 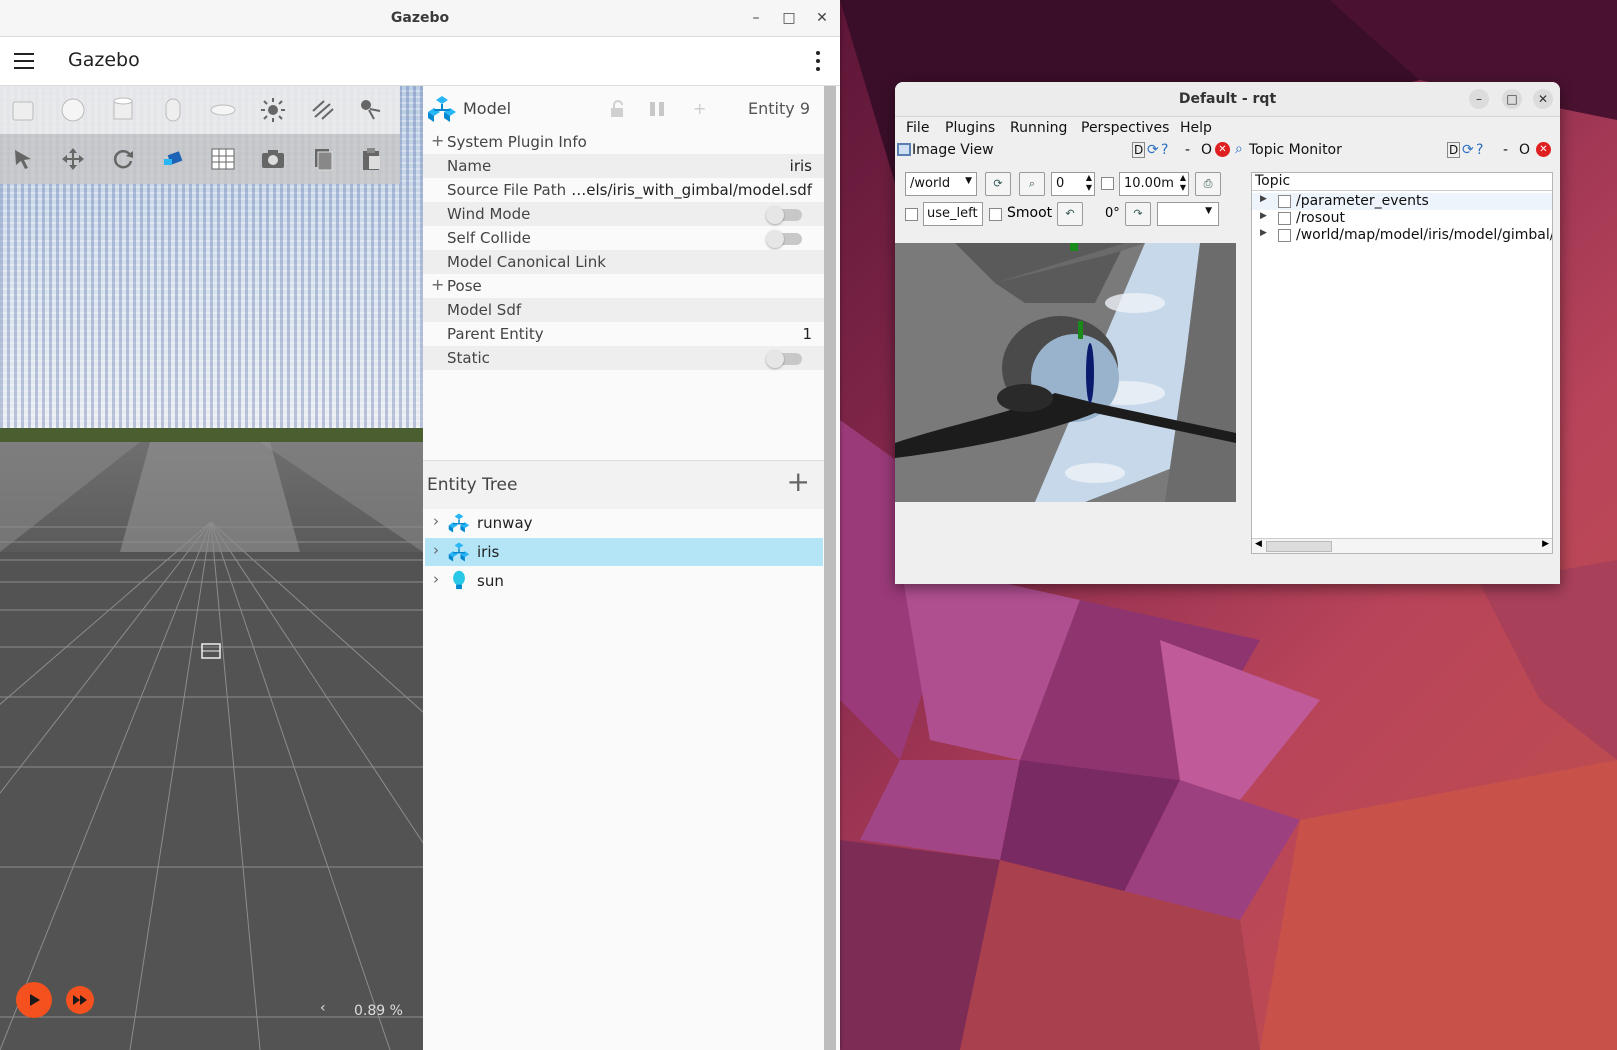 What do you see at coordinates (323, 159) in the screenshot?
I see `copy-icon` at bounding box center [323, 159].